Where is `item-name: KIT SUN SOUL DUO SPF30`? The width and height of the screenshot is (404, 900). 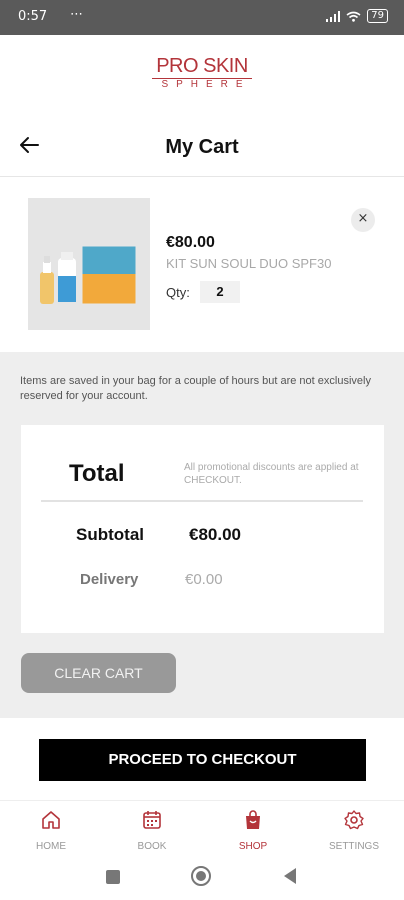 item-name: KIT SUN SOUL DUO SPF30 is located at coordinates (249, 263).